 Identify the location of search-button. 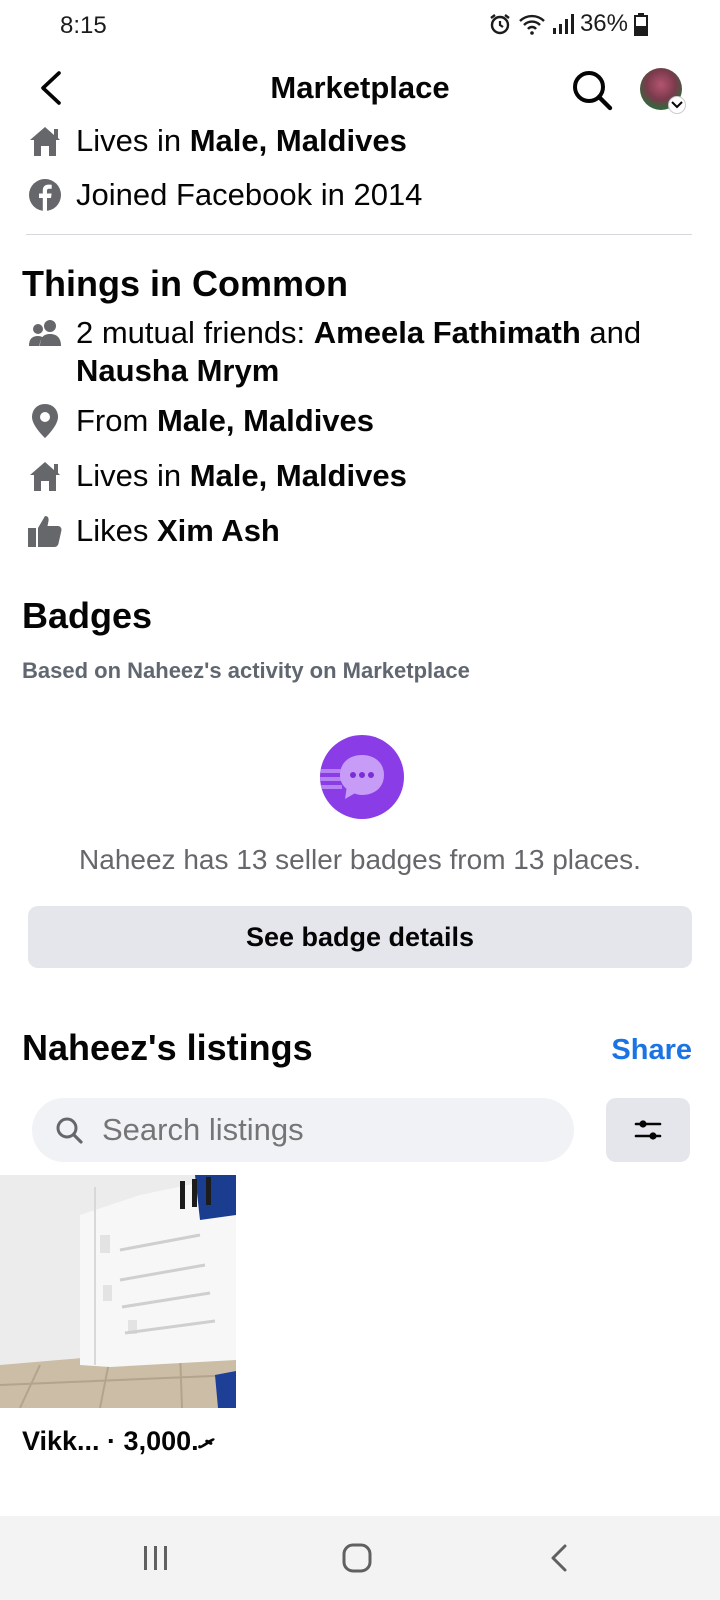
(592, 90).